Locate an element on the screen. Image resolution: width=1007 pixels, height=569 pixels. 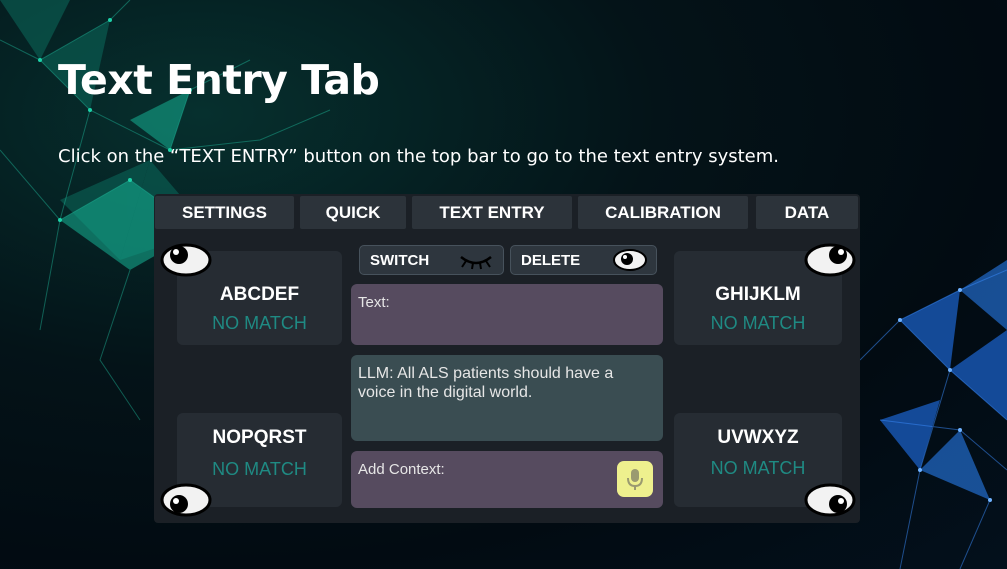
letter-group-label: UVWXYZ is located at coordinates (758, 437).